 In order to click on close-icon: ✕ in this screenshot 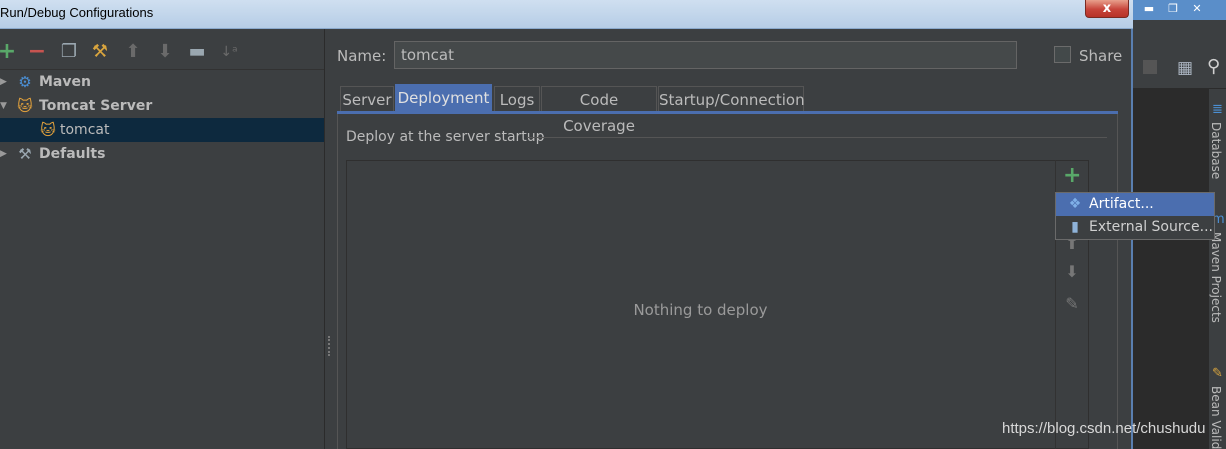, I will do `click(1197, 9)`.